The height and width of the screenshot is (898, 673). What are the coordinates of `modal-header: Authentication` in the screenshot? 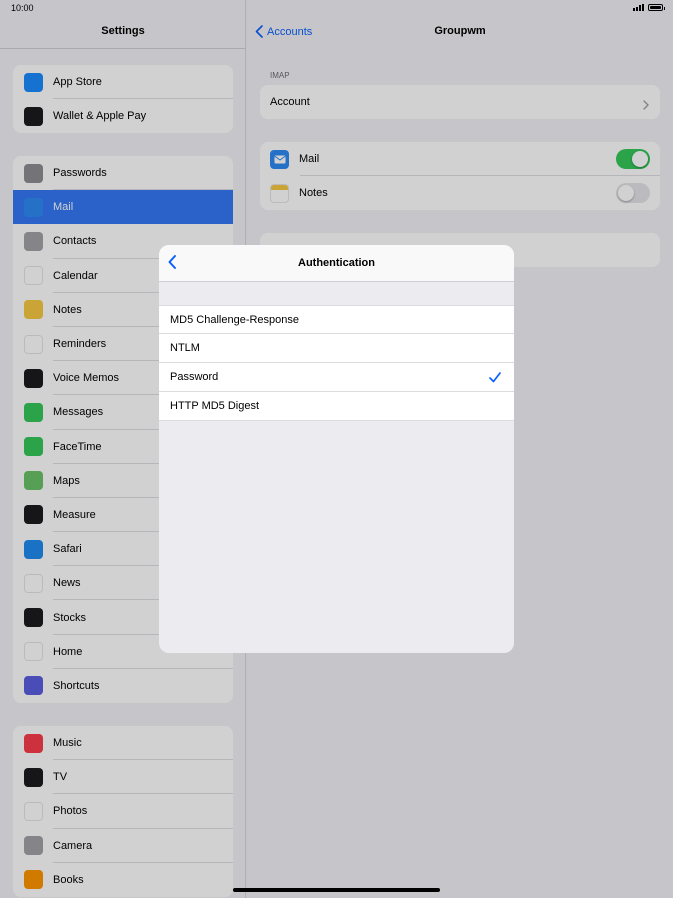 It's located at (336, 263).